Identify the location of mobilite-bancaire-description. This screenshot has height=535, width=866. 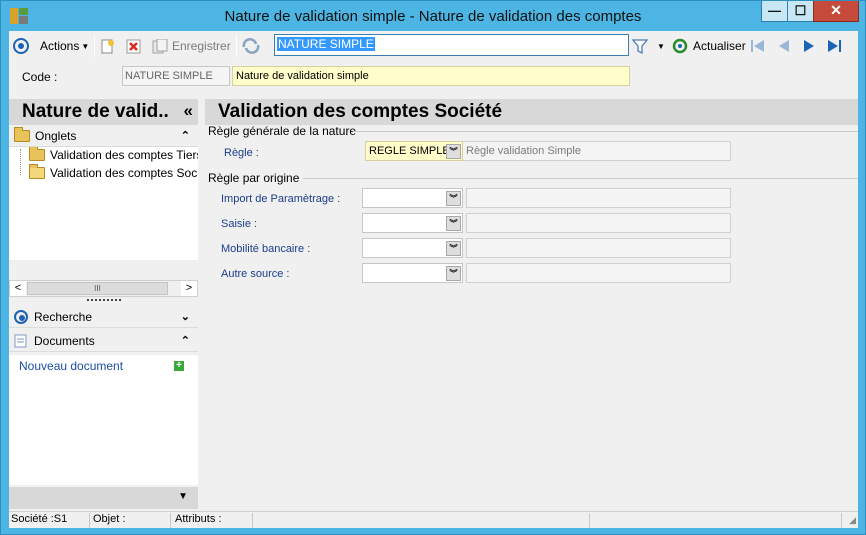
(598, 248).